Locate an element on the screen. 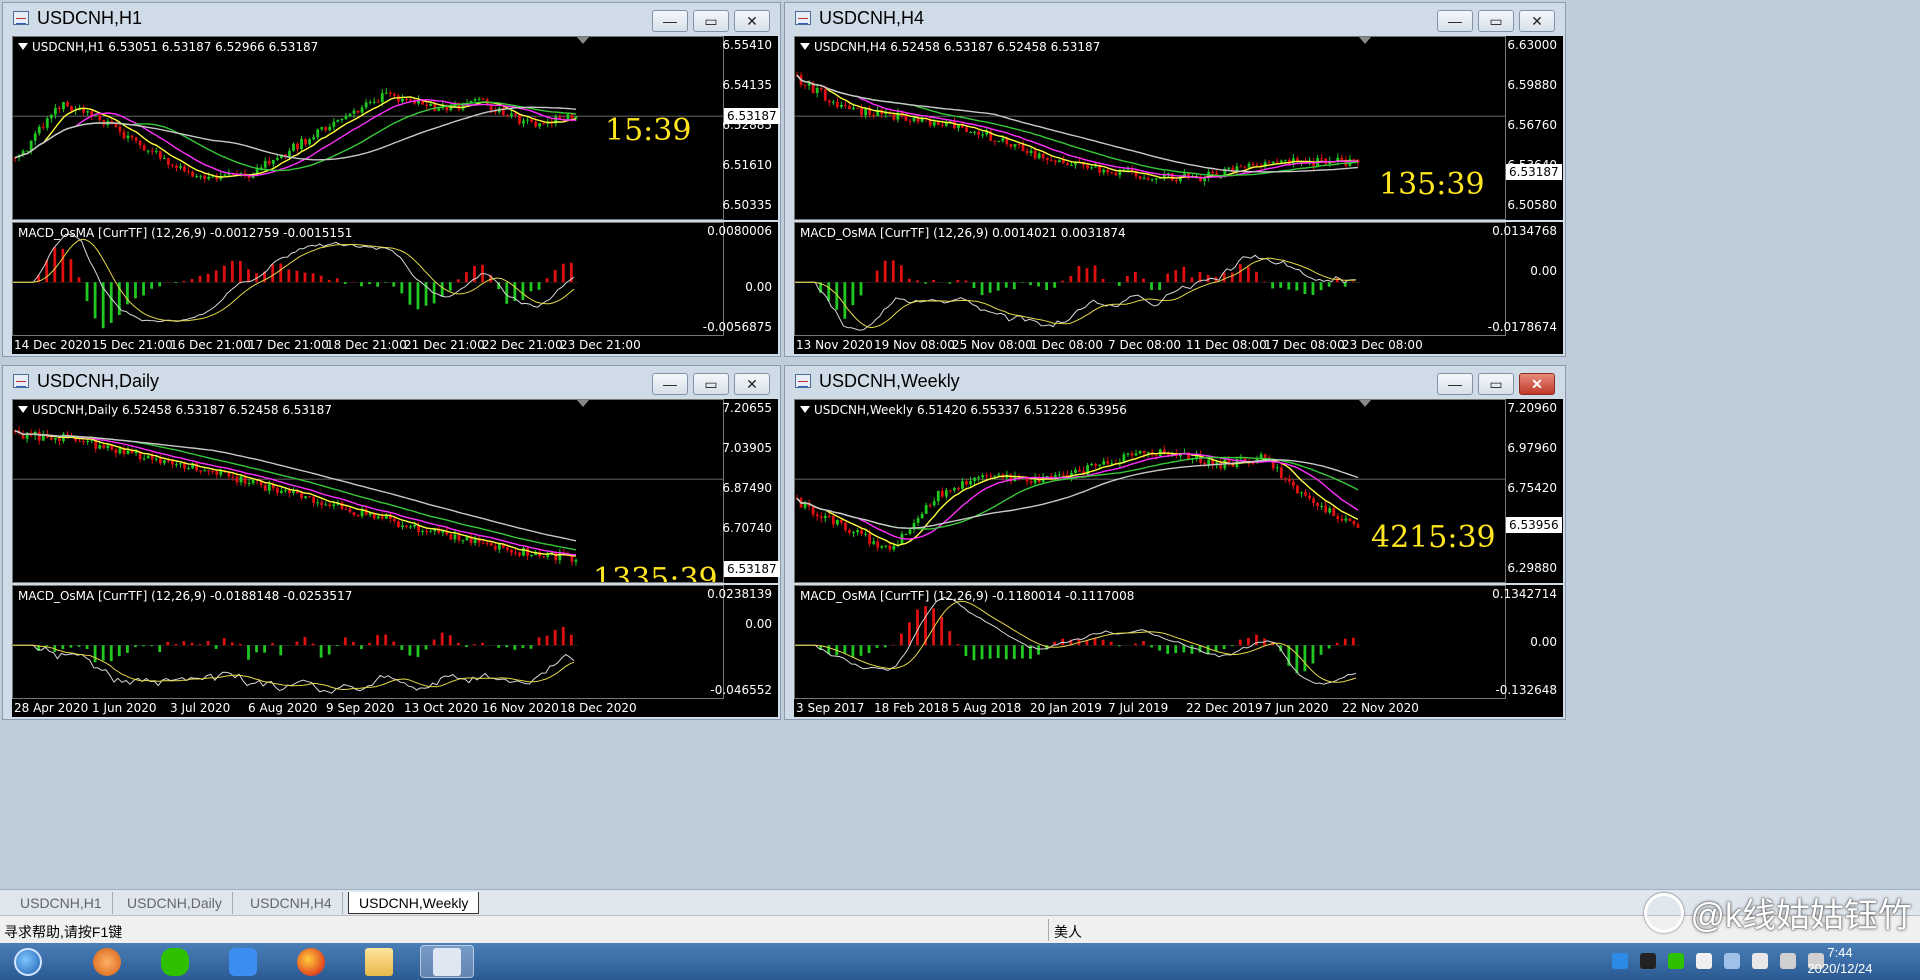 Image resolution: width=1920 pixels, height=980 pixels. status-profile: 美人 is located at coordinates (1068, 932).